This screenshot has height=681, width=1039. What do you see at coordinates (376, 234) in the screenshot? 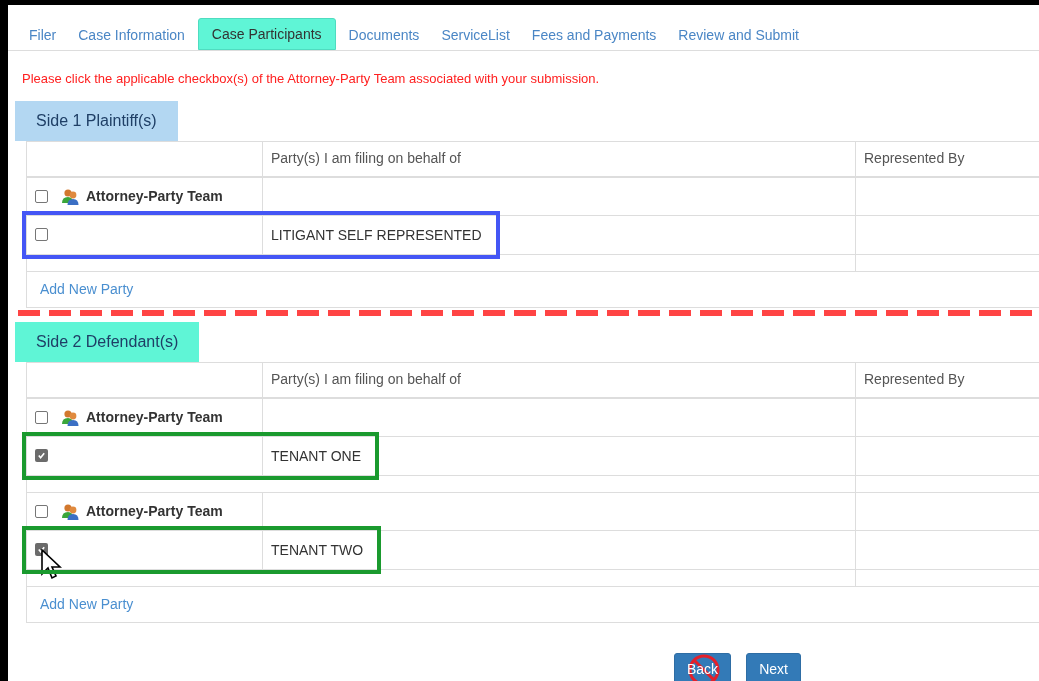
I see `party-name: LITIGANT SELF REPRESENTED` at bounding box center [376, 234].